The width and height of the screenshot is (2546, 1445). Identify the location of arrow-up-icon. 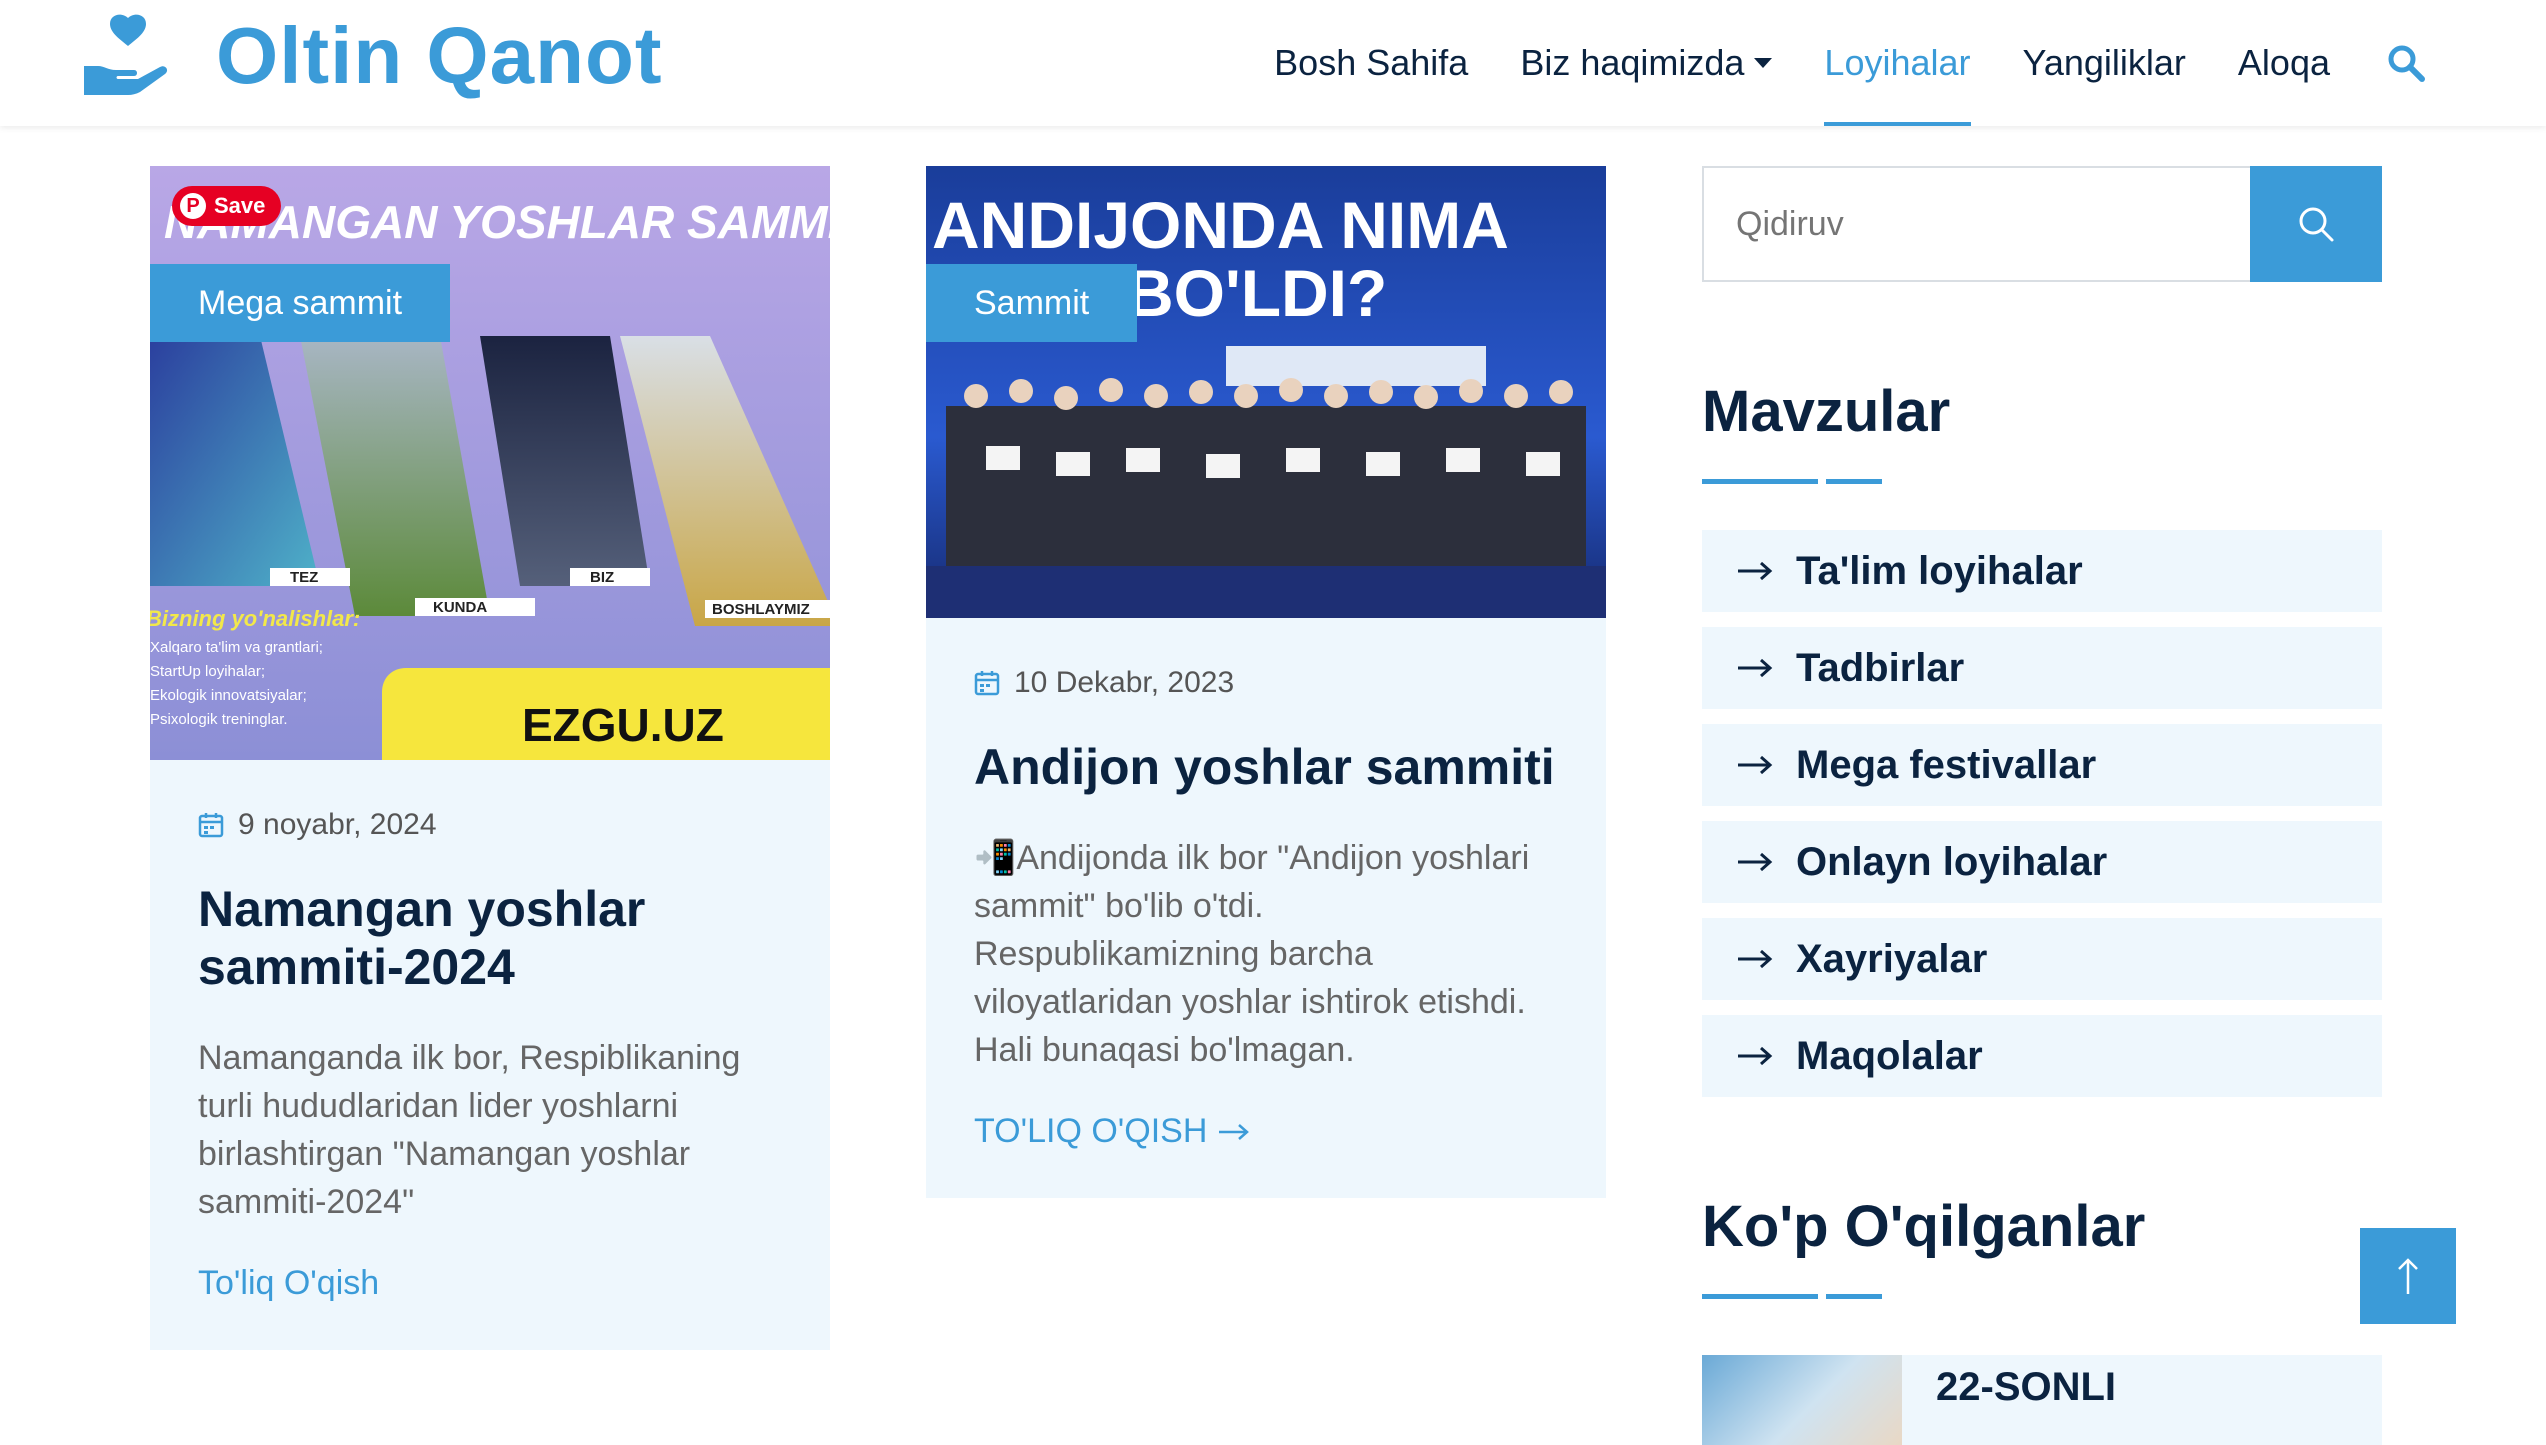
(2408, 1276).